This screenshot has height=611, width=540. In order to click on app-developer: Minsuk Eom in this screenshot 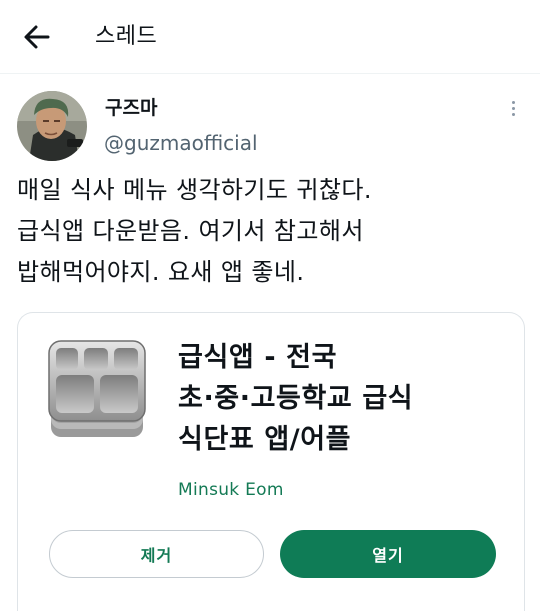, I will do `click(231, 490)`.